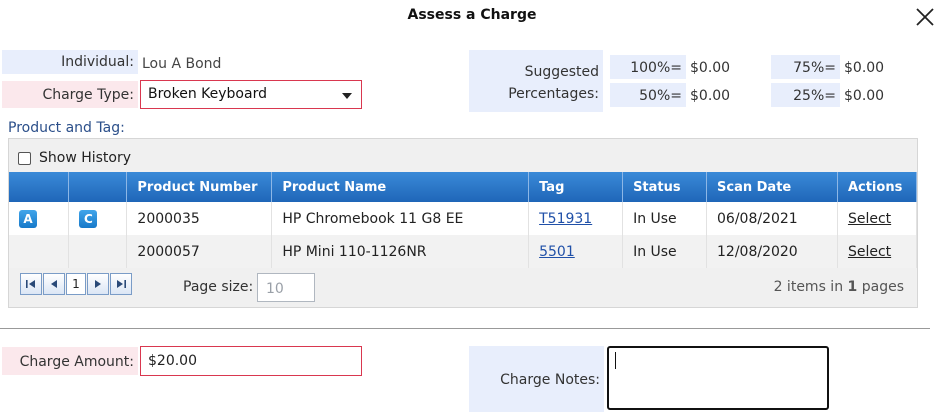 Image resolution: width=944 pixels, height=417 pixels. What do you see at coordinates (199, 251) in the screenshot?
I see `product-number-cell: 2000057` at bounding box center [199, 251].